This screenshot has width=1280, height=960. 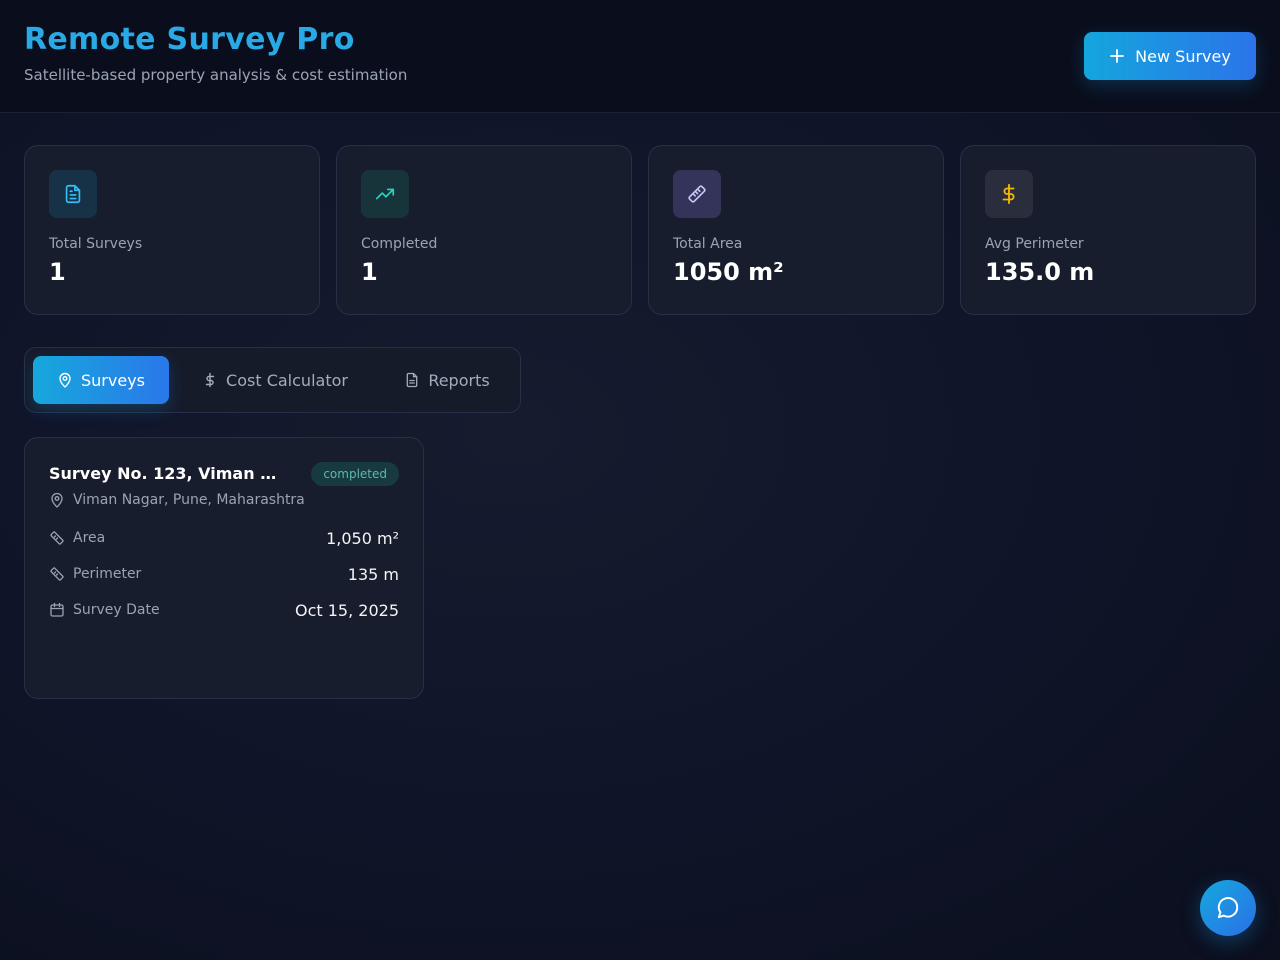 I want to click on app-title: Remote Survey Pro, so click(x=189, y=39).